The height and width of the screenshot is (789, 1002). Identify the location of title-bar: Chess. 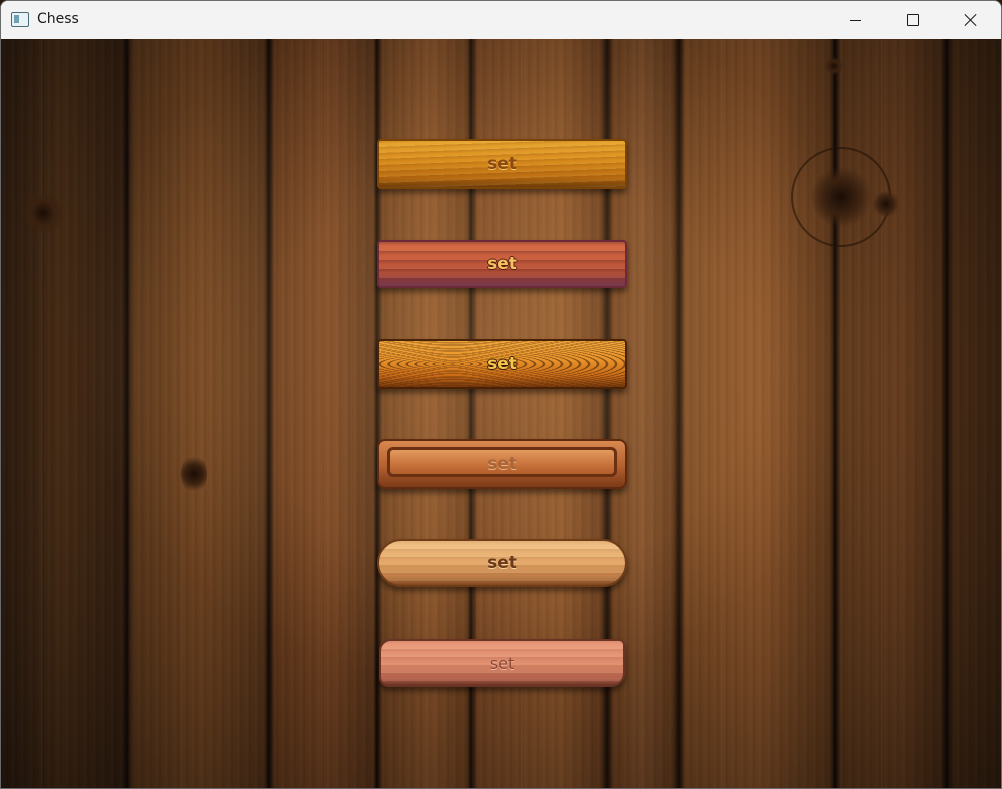
(501, 20).